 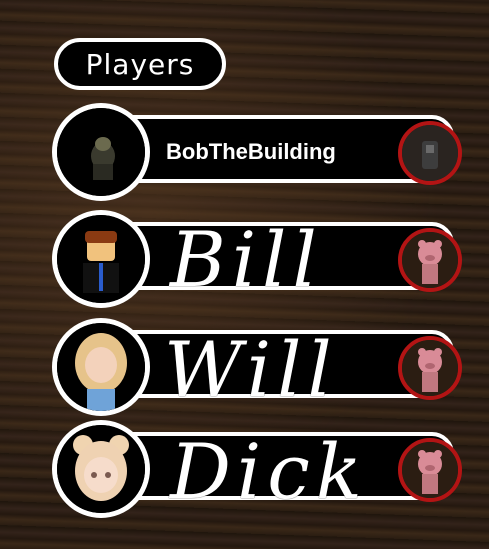 What do you see at coordinates (246, 259) in the screenshot?
I see `player-name-handwritten: Bill` at bounding box center [246, 259].